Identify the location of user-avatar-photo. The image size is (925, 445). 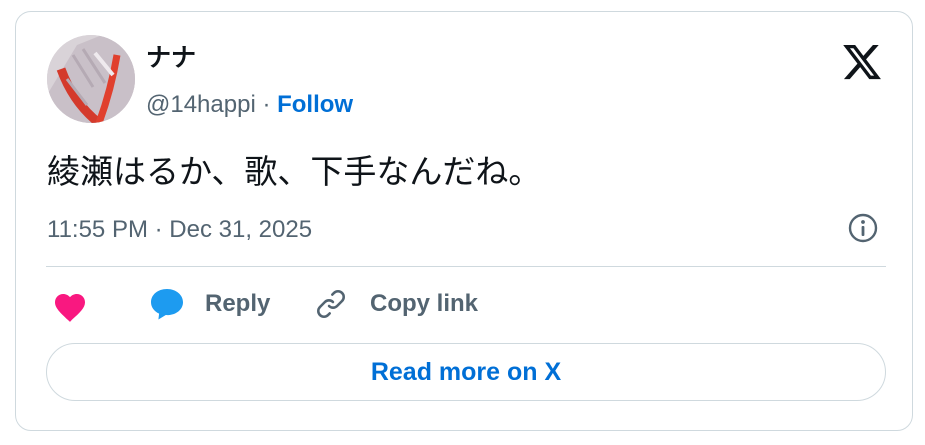
(91, 79).